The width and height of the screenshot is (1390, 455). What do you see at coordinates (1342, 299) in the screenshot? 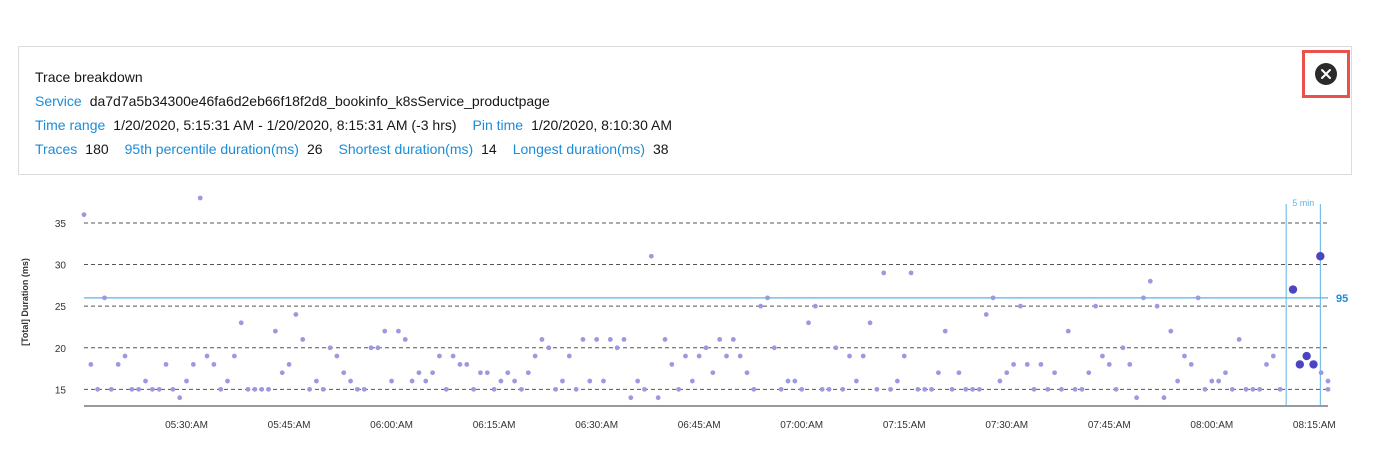
I see `percentile-label: 95` at bounding box center [1342, 299].